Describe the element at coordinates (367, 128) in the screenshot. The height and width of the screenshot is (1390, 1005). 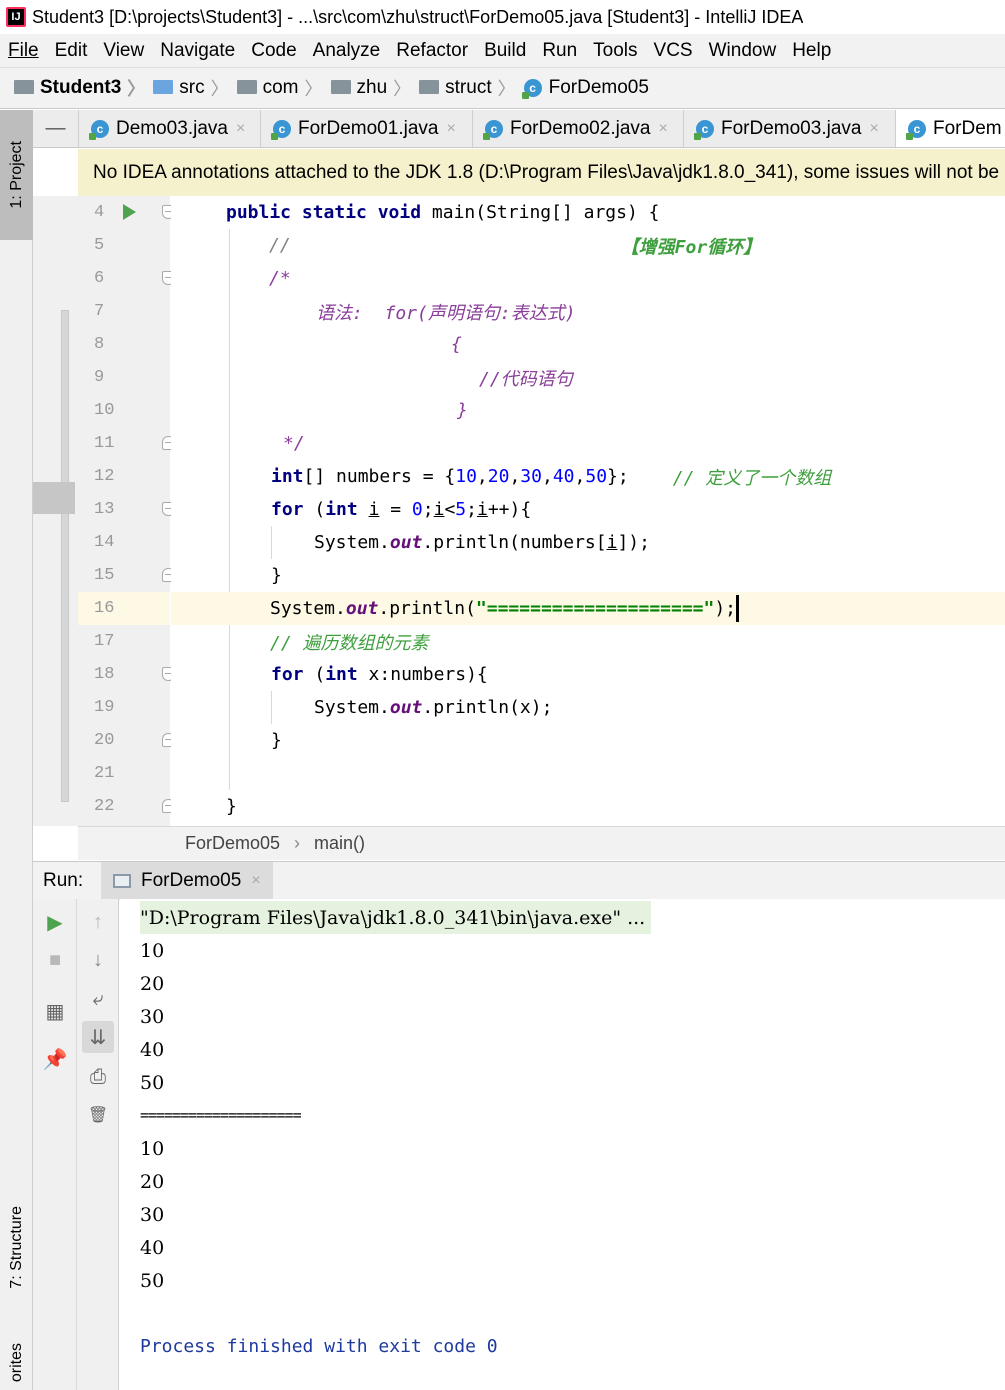
I see `tab-fordemo01: c ForDemo01.java ×` at that location.